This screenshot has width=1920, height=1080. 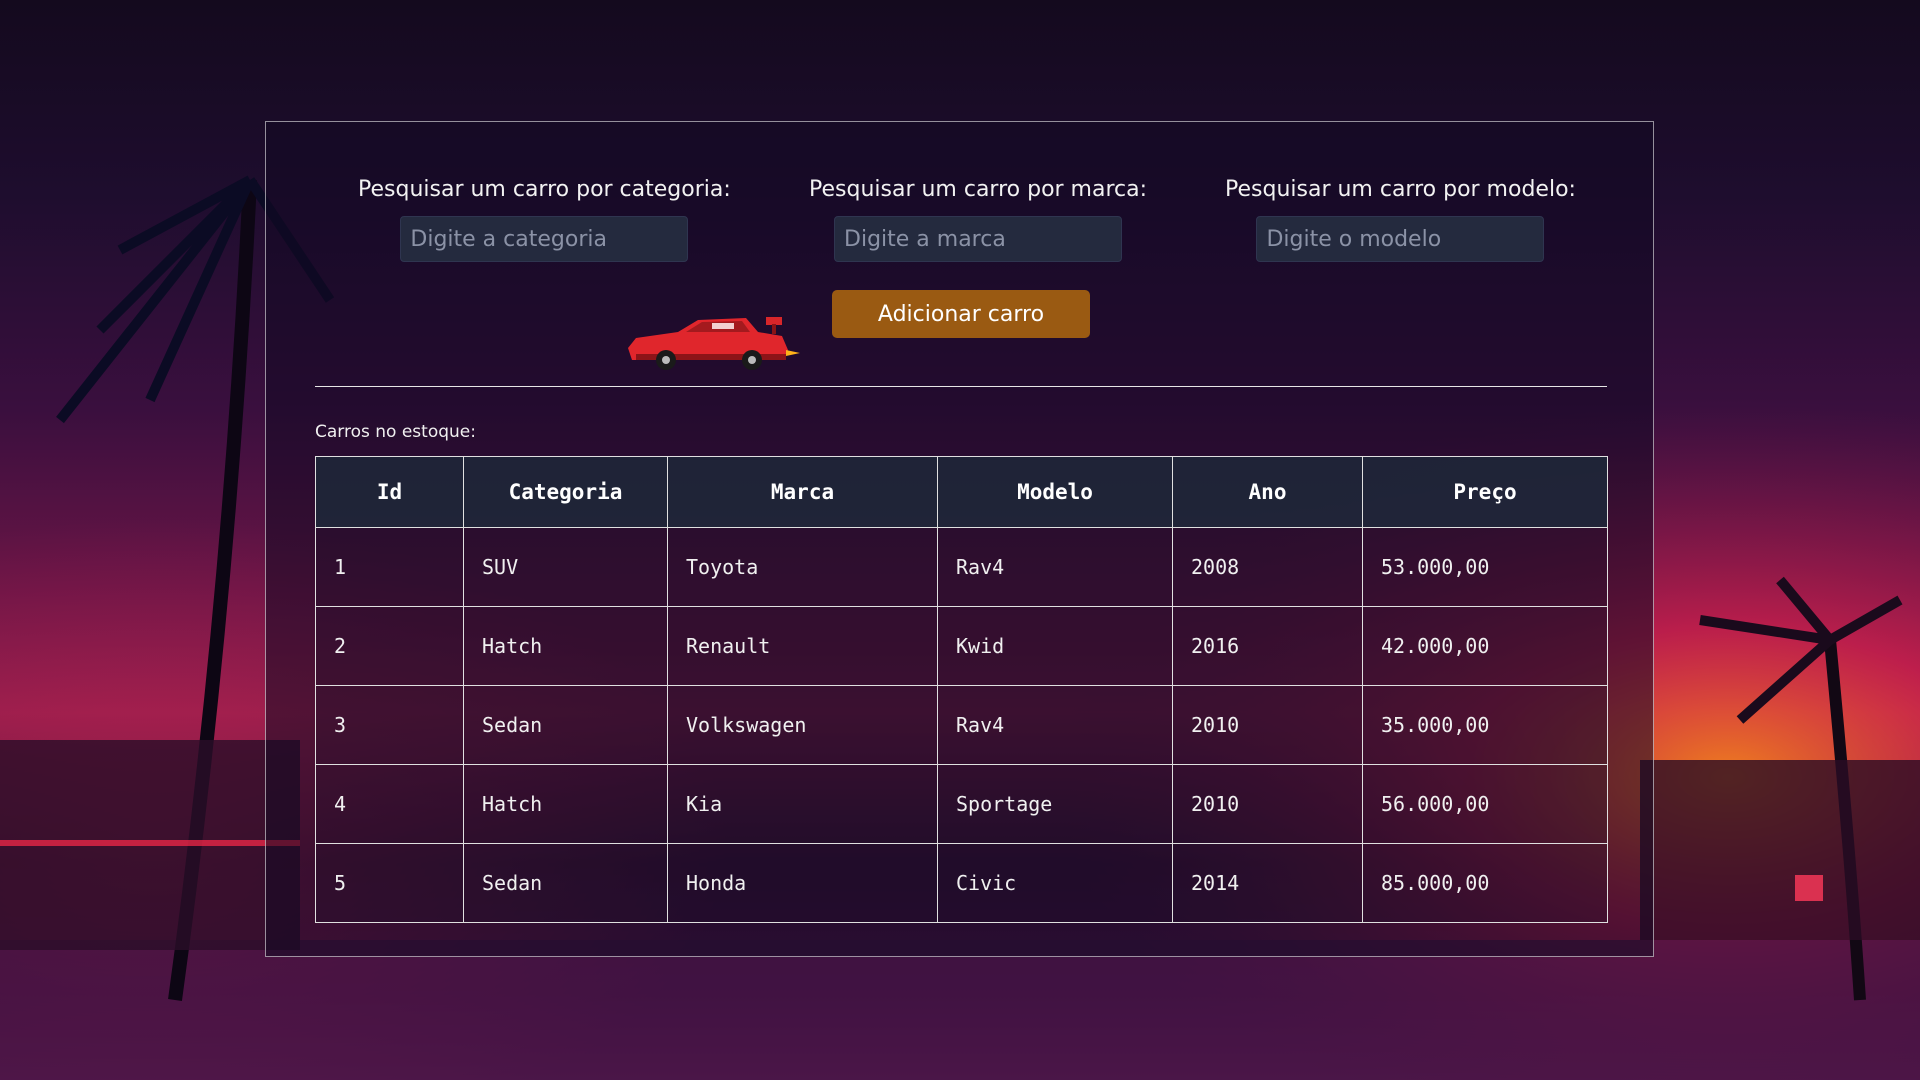 I want to click on stock-label: Carros no estoque:, so click(x=395, y=432).